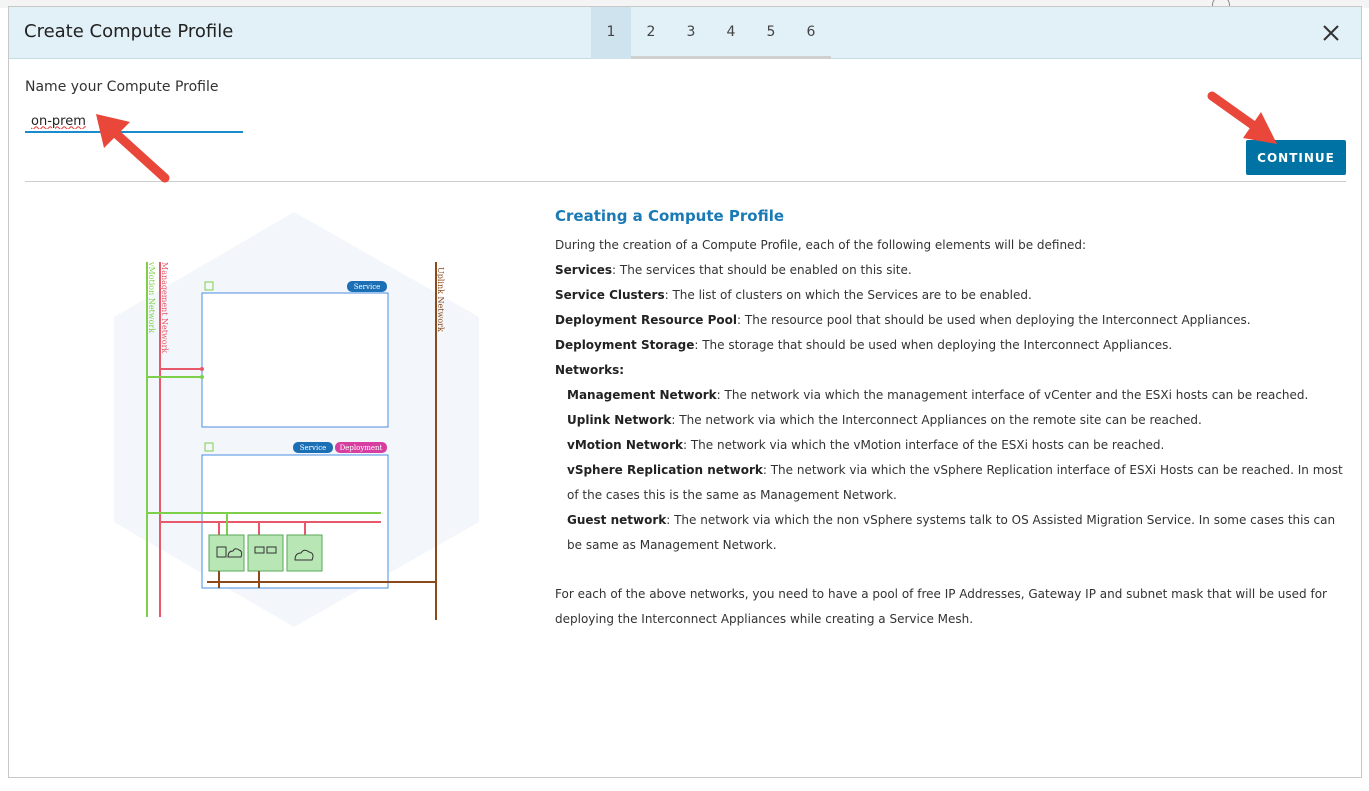 This screenshot has height=791, width=1369. What do you see at coordinates (164, 307) in the screenshot?
I see `management-network-label: Management Network` at bounding box center [164, 307].